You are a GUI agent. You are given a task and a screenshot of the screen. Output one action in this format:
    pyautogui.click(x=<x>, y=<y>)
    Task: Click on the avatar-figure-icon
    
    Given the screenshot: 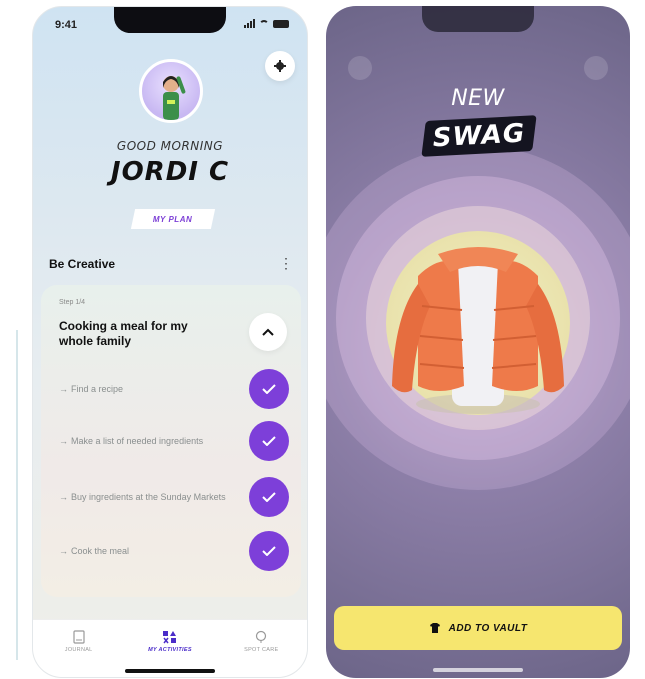 What is the action you would take?
    pyautogui.click(x=174, y=98)
    